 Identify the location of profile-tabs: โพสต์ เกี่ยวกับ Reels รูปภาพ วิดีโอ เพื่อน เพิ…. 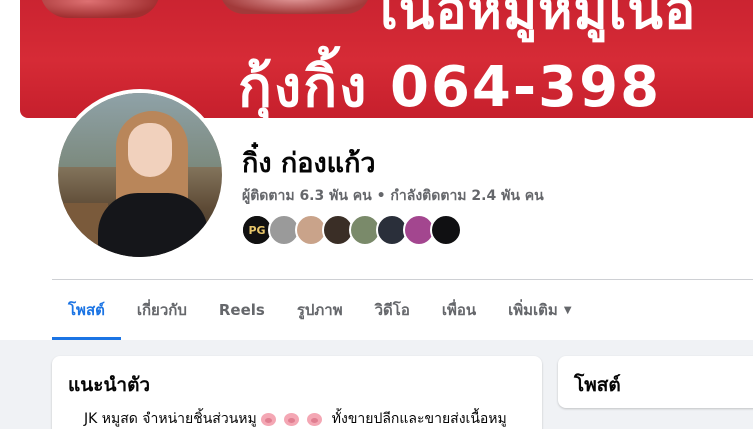
(320, 310).